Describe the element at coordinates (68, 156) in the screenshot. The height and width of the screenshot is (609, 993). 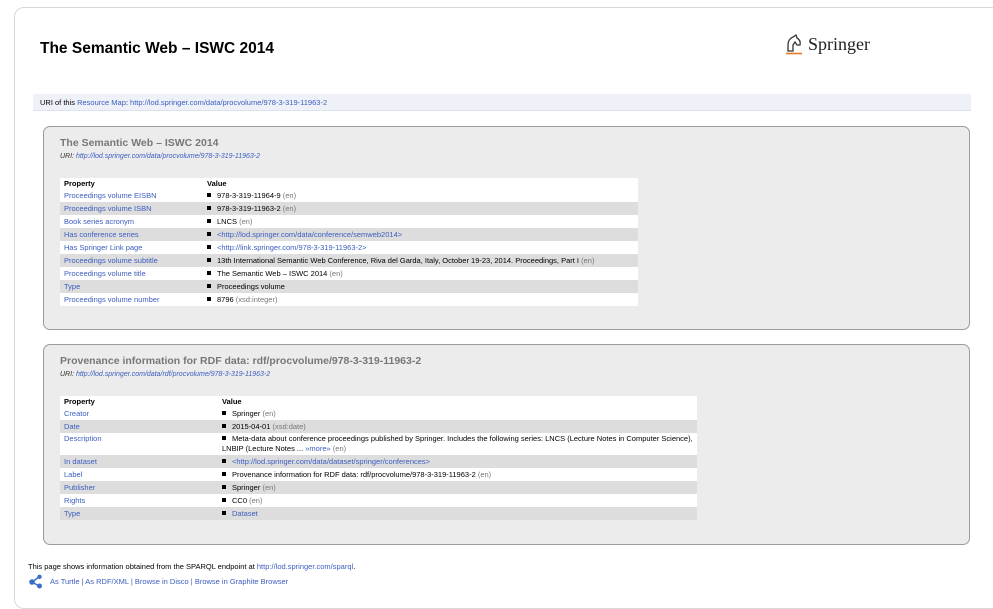
I see `resource-uri-label: URI:` at that location.